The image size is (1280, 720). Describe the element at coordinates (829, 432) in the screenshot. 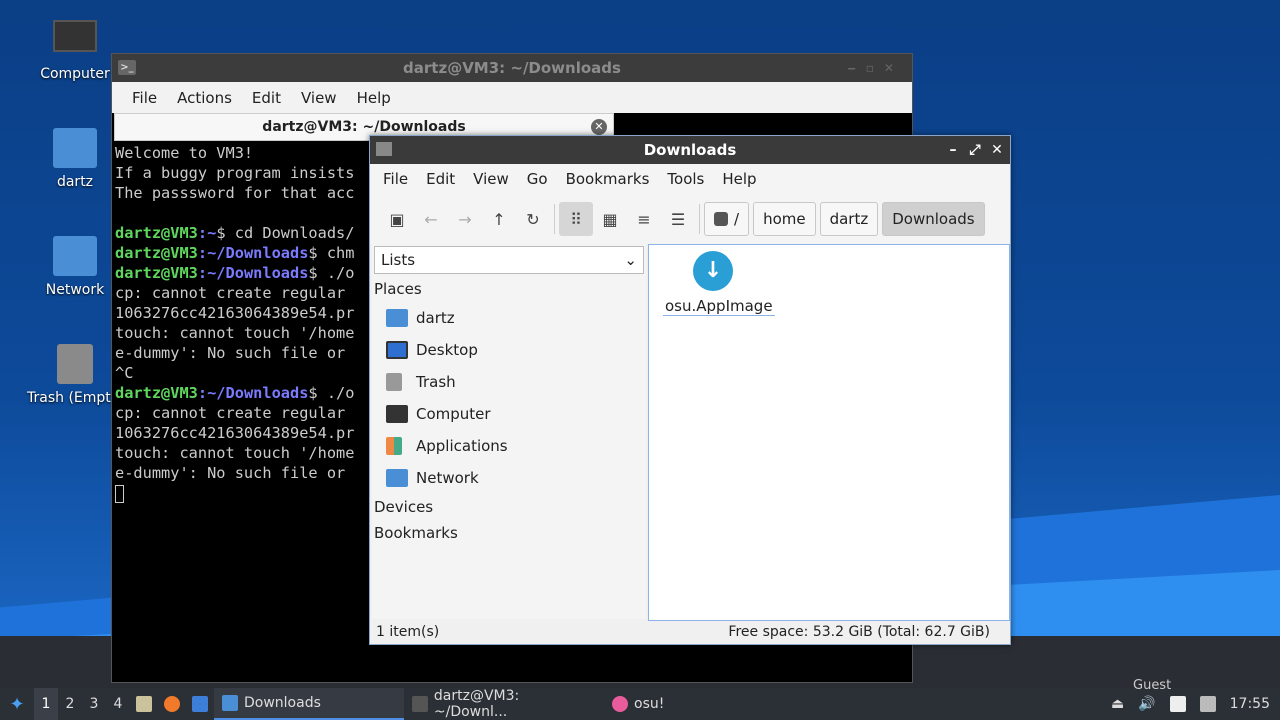

I see `file-view: ↓ osu.AppImage` at that location.